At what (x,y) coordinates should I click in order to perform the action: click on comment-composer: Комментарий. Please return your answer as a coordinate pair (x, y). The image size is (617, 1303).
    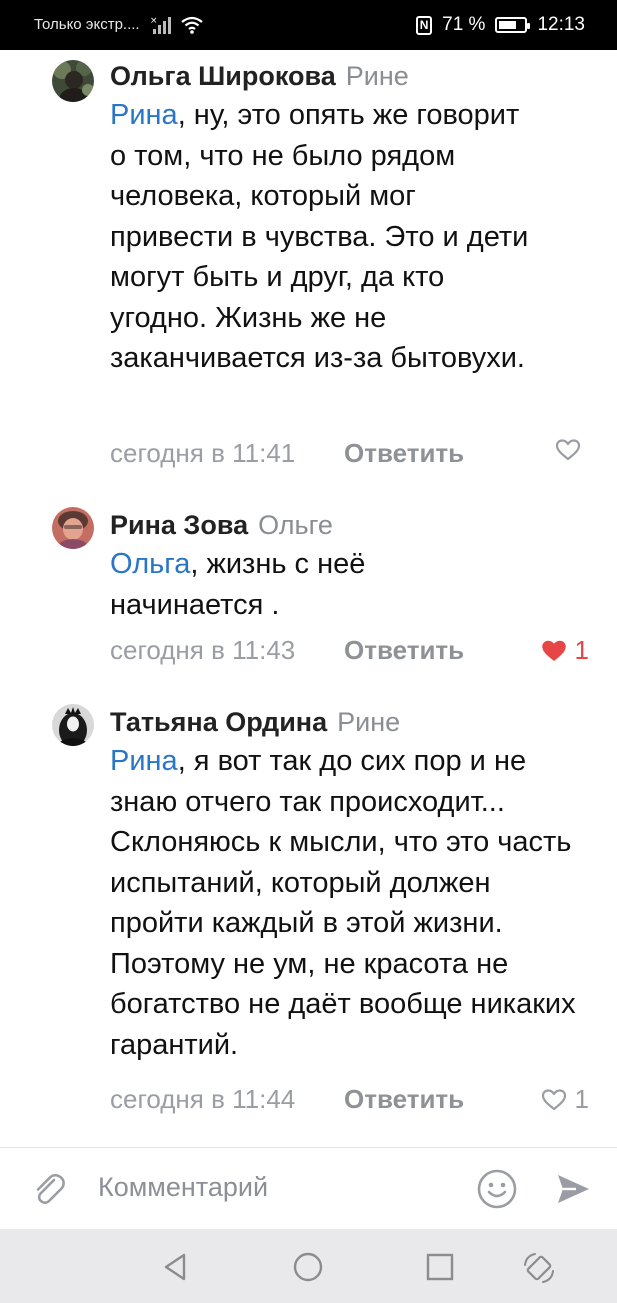
    Looking at the image, I should click on (308, 1188).